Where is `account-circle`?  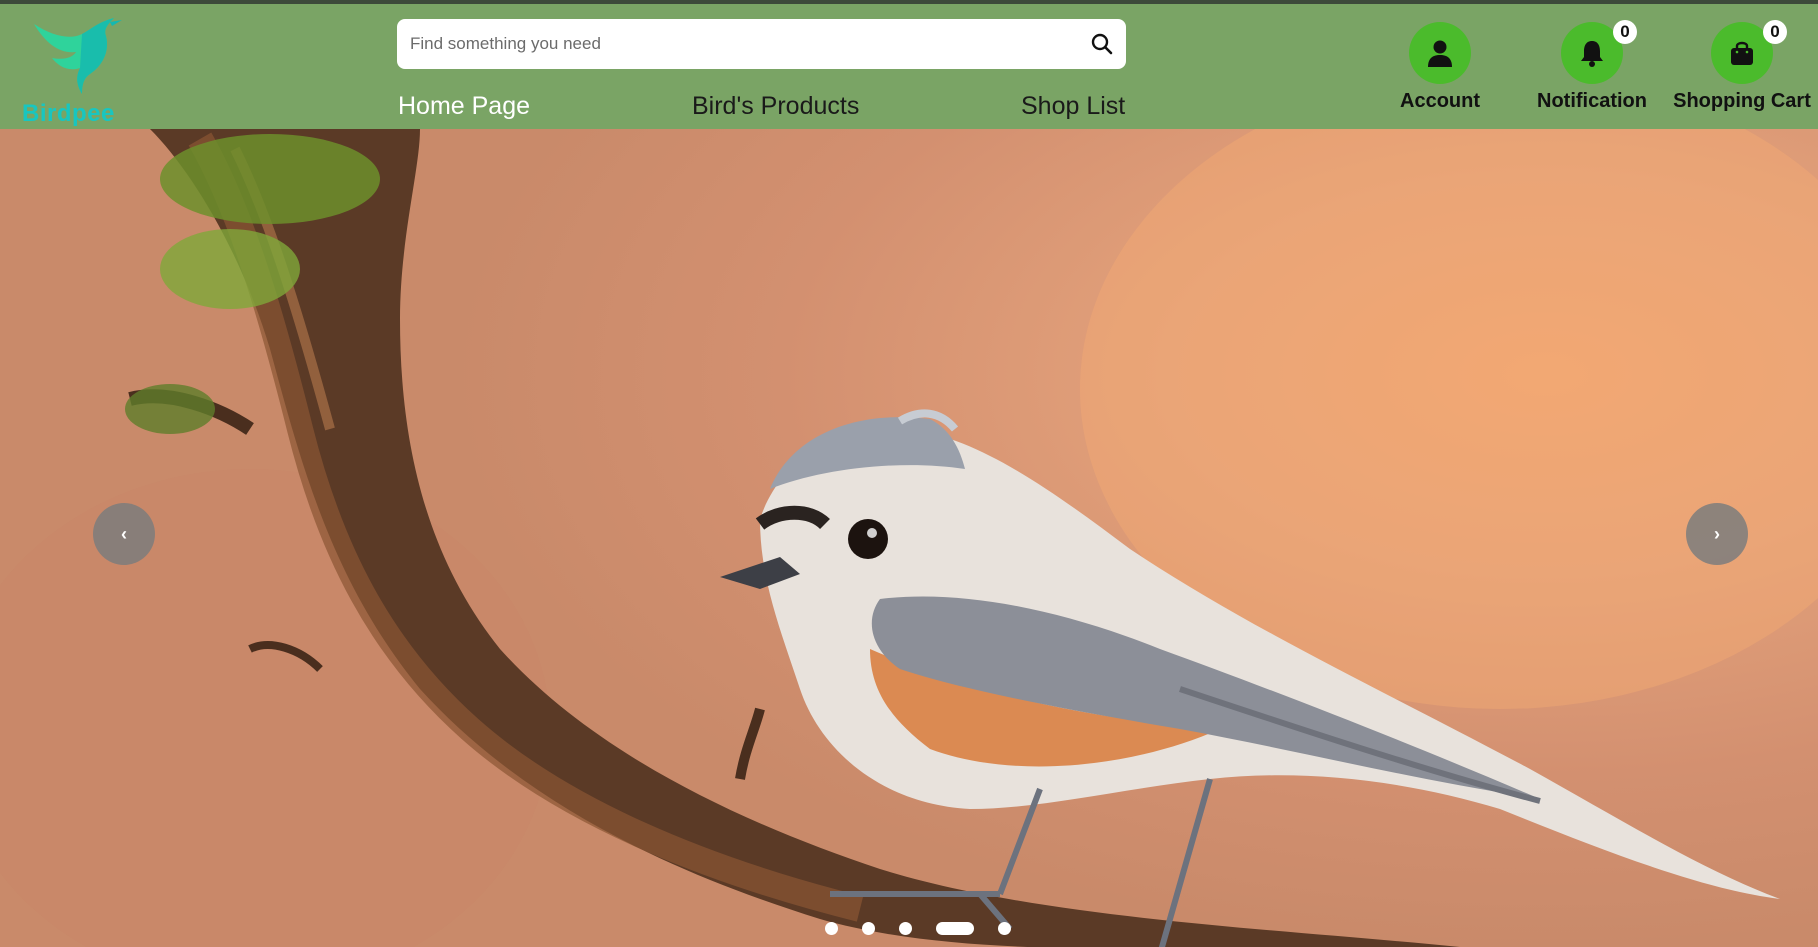 account-circle is located at coordinates (1440, 53).